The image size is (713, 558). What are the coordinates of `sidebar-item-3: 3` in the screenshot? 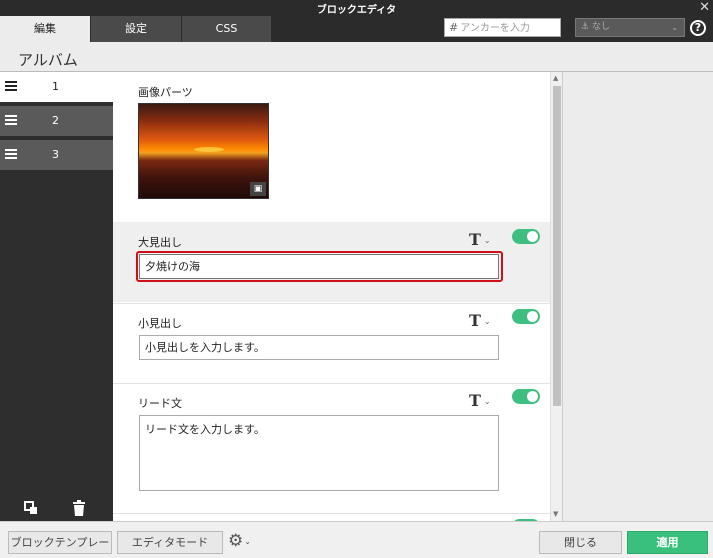 It's located at (56, 155).